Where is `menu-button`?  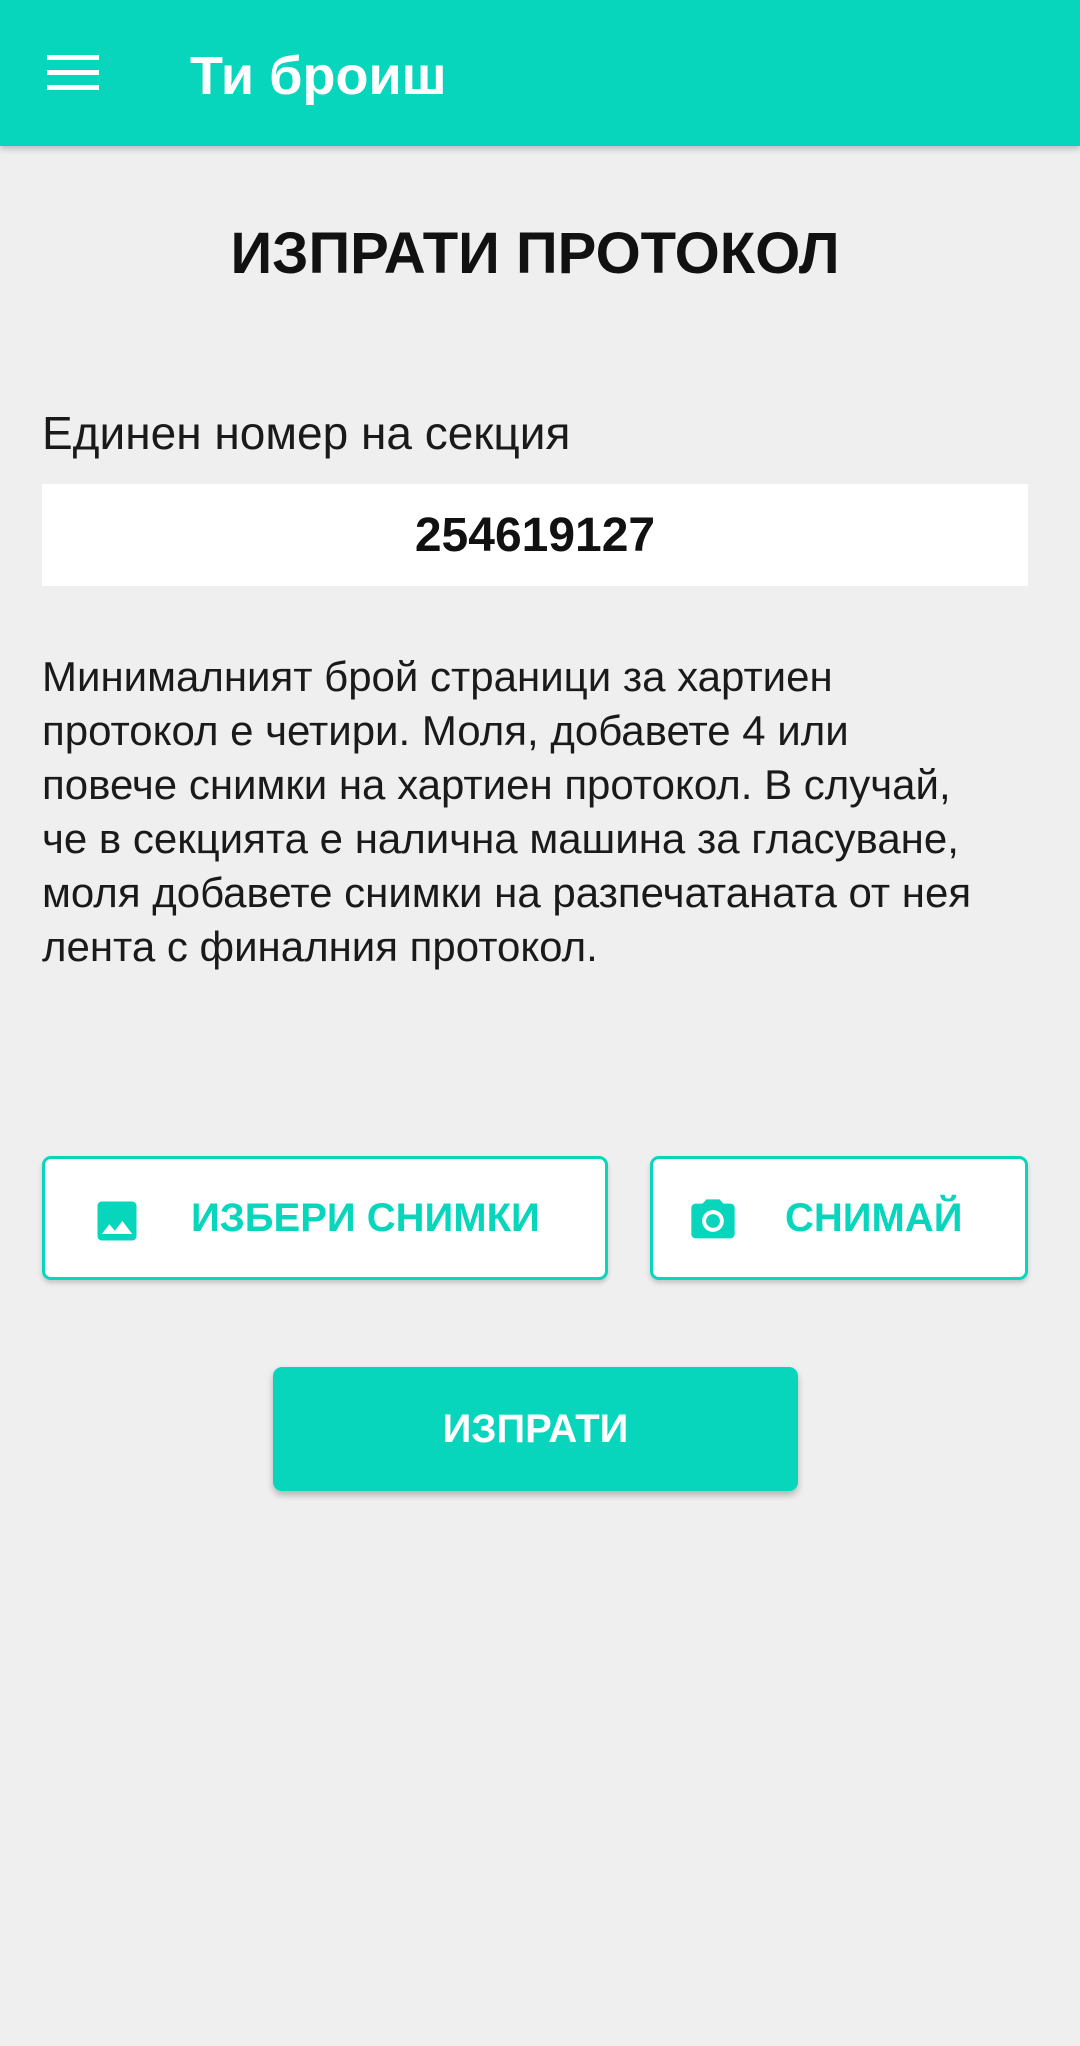
menu-button is located at coordinates (73, 73).